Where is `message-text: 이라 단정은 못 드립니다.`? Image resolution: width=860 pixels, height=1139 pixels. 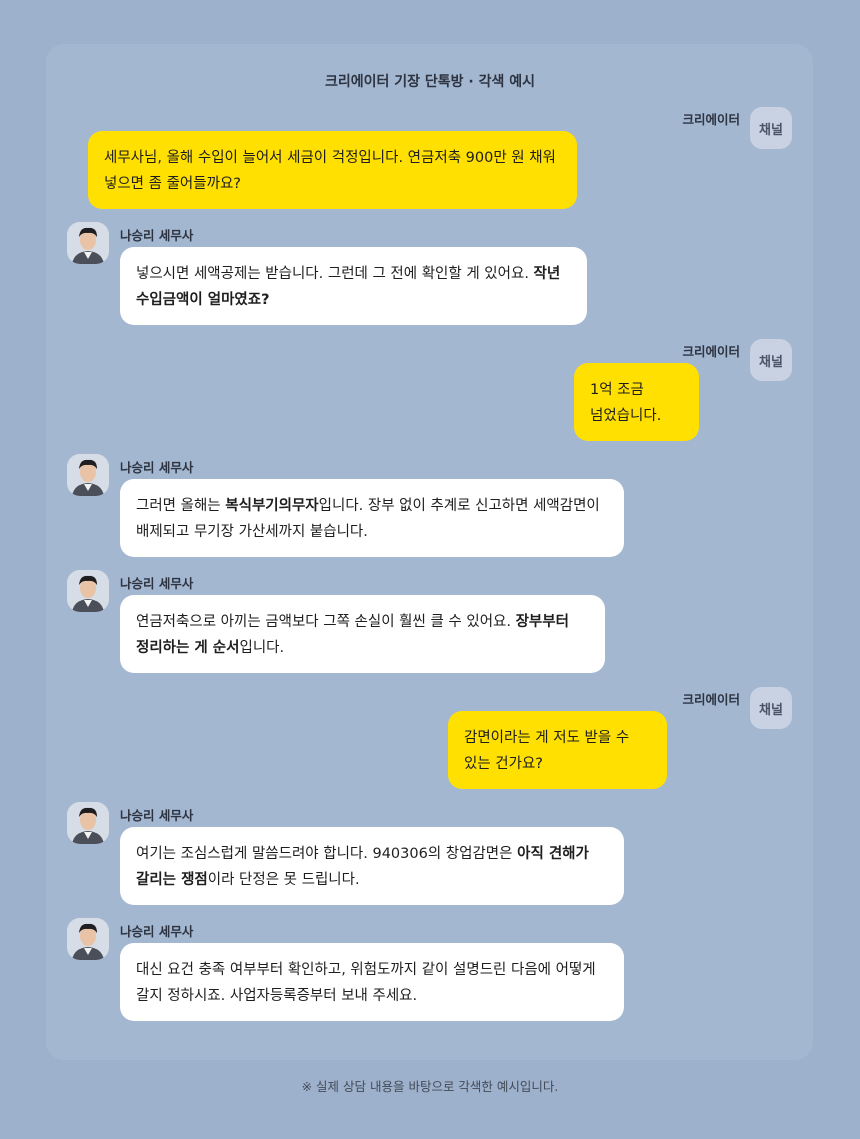 message-text: 이라 단정은 못 드립니다. is located at coordinates (283, 880).